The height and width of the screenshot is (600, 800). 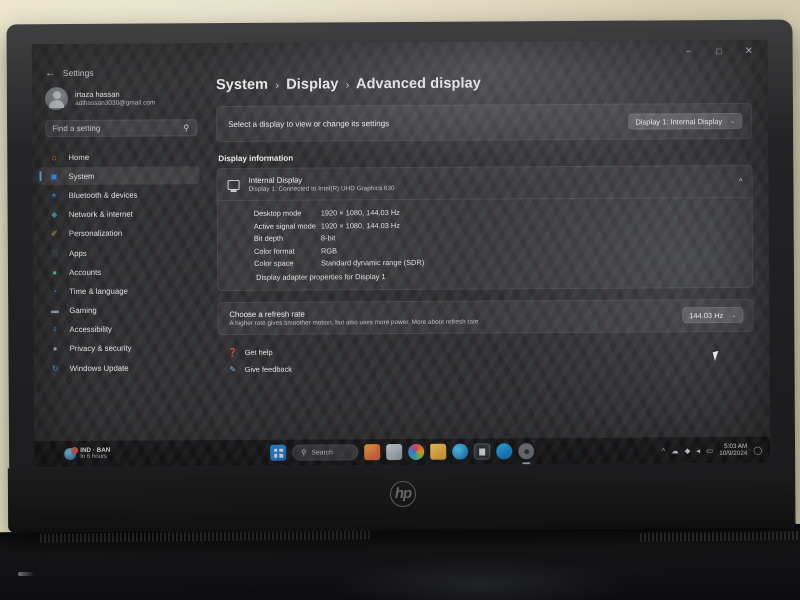 What do you see at coordinates (679, 121) in the screenshot?
I see `display-selector-value: Display 1: Internal Display` at bounding box center [679, 121].